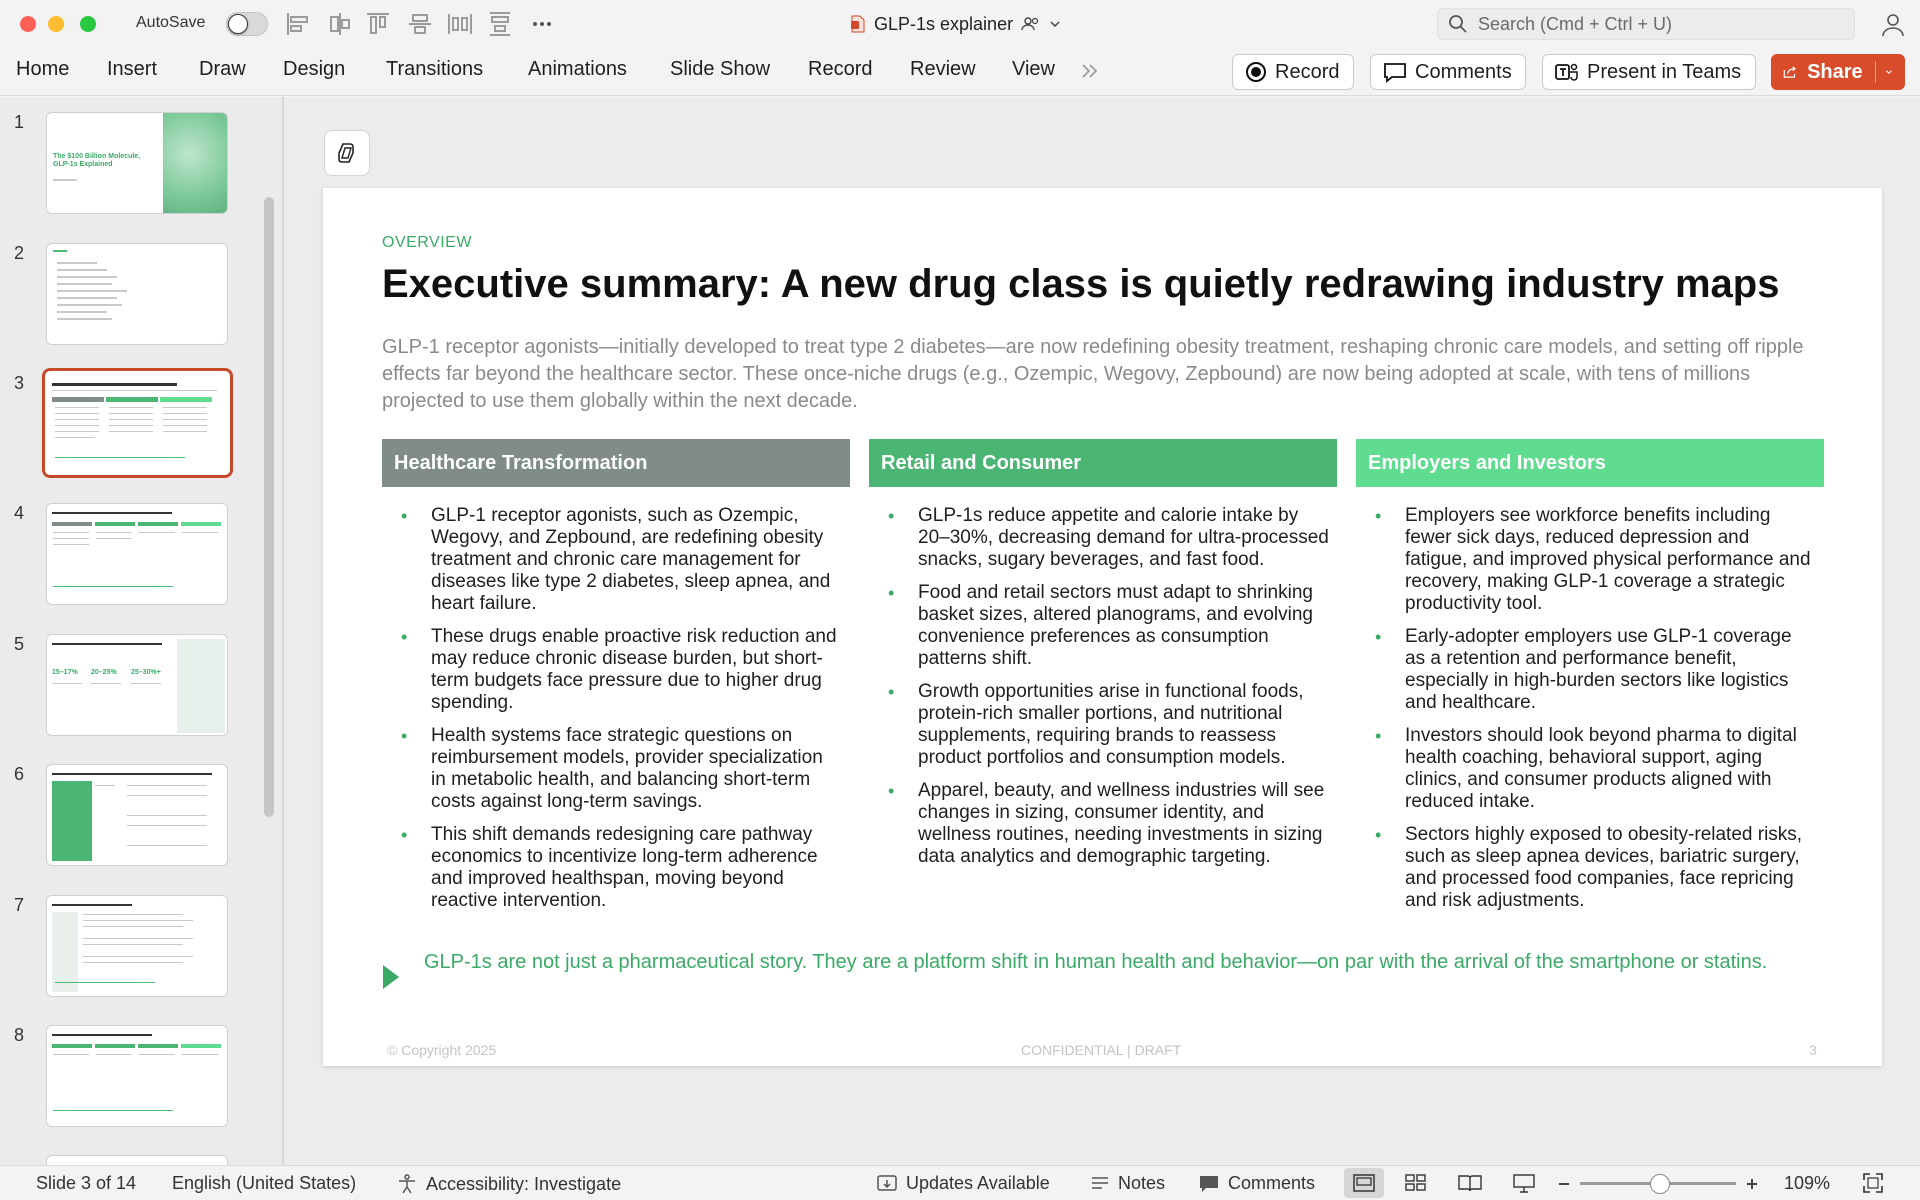 Image resolution: width=1920 pixels, height=1200 pixels. I want to click on tab-transitions: Transitions, so click(434, 69).